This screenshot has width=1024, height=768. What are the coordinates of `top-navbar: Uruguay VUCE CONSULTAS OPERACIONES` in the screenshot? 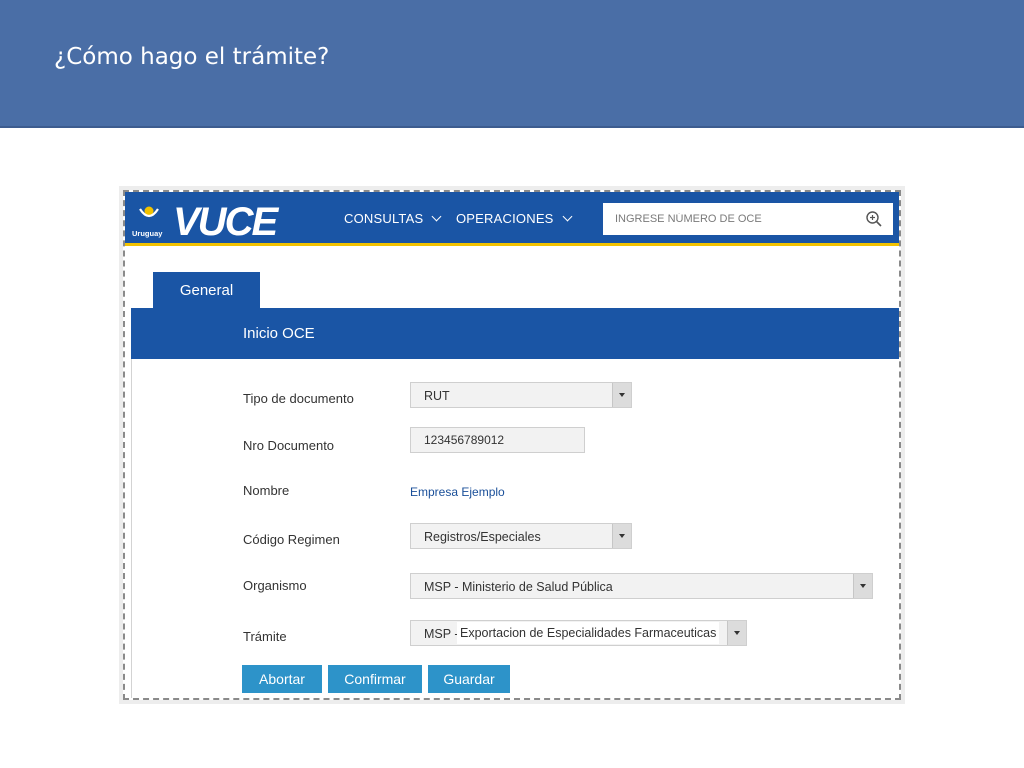 It's located at (512, 219).